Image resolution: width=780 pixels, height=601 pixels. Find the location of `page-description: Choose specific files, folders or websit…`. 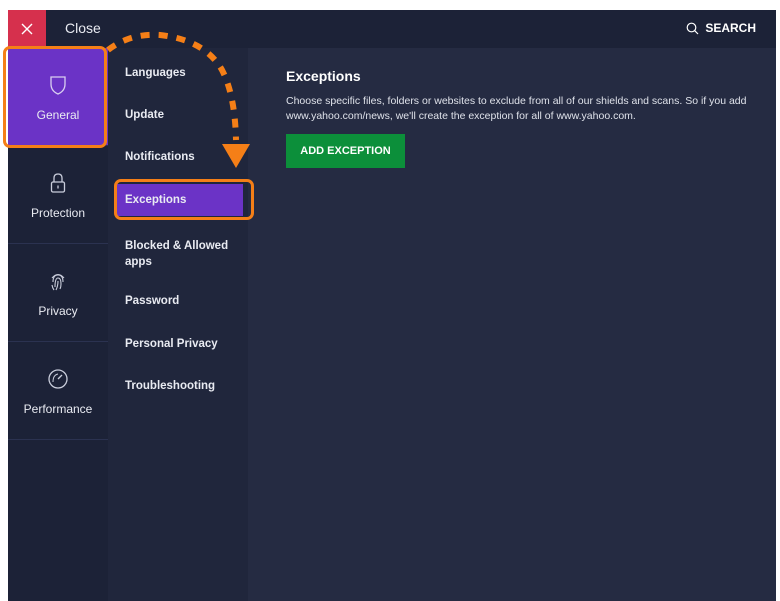

page-description: Choose specific files, folders or websit… is located at coordinates (516, 108).